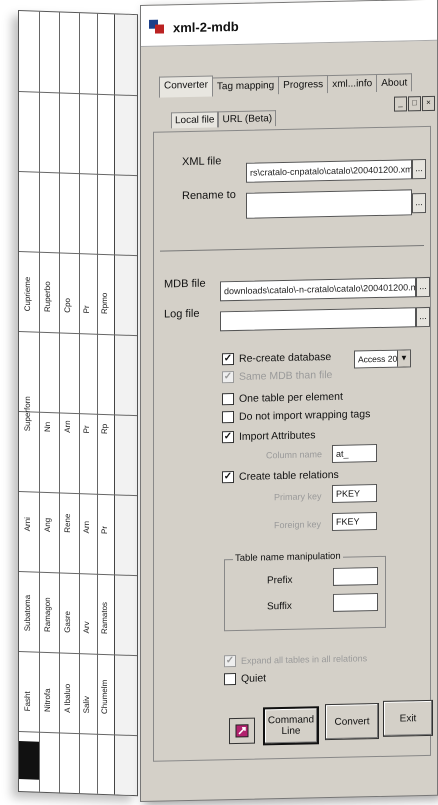  Describe the element at coordinates (292, 248) in the screenshot. I see `section-divider` at that location.